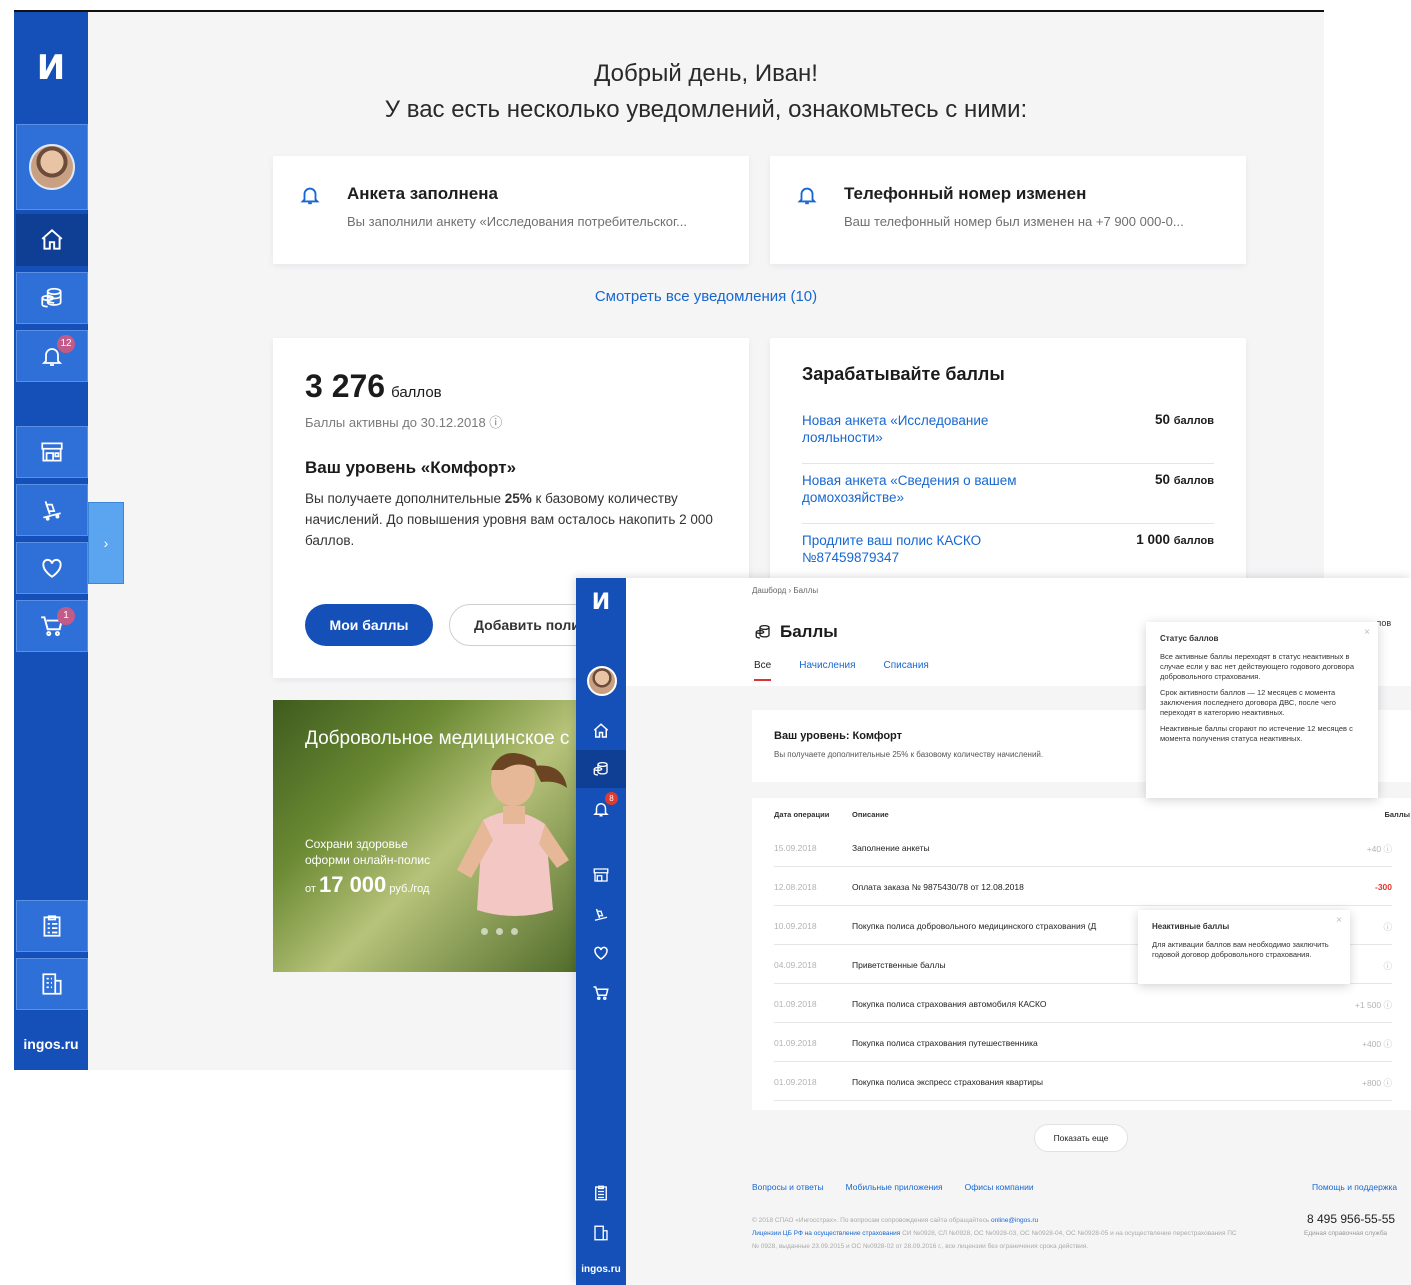 Image resolution: width=1411 pixels, height=1285 pixels. I want to click on my-points-button: Мои баллы, so click(369, 625).